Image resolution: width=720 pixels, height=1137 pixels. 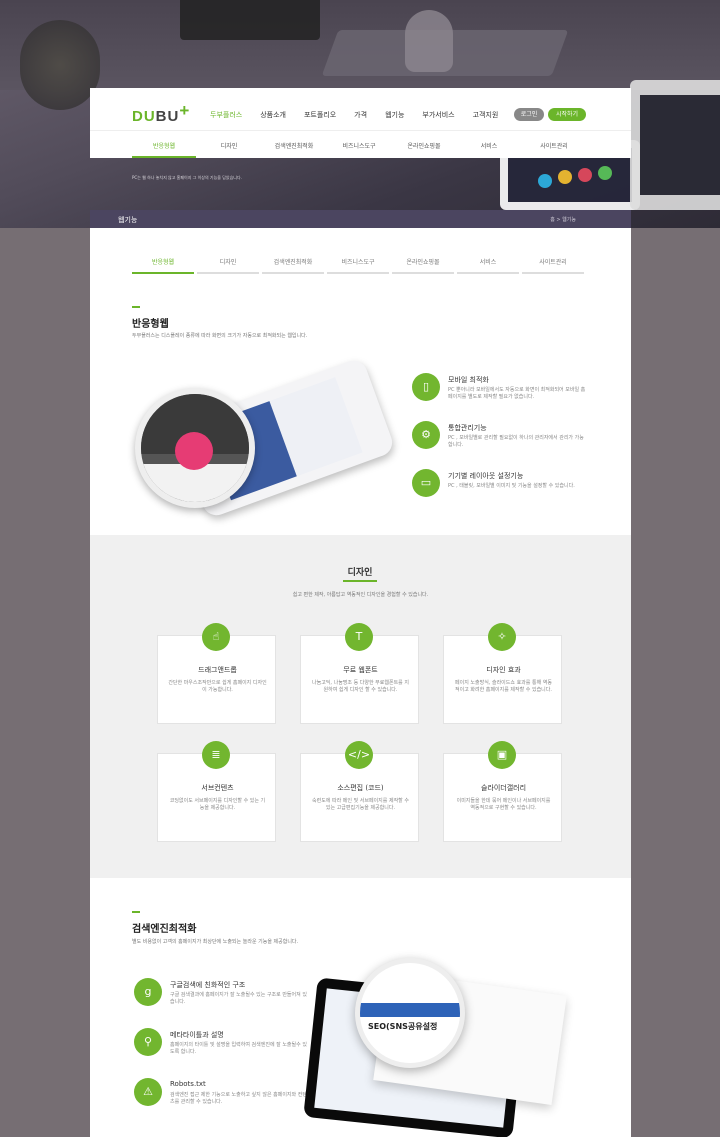 What do you see at coordinates (486, 476) in the screenshot?
I see `feature-title: 기기별 레이아웃 설정기능` at bounding box center [486, 476].